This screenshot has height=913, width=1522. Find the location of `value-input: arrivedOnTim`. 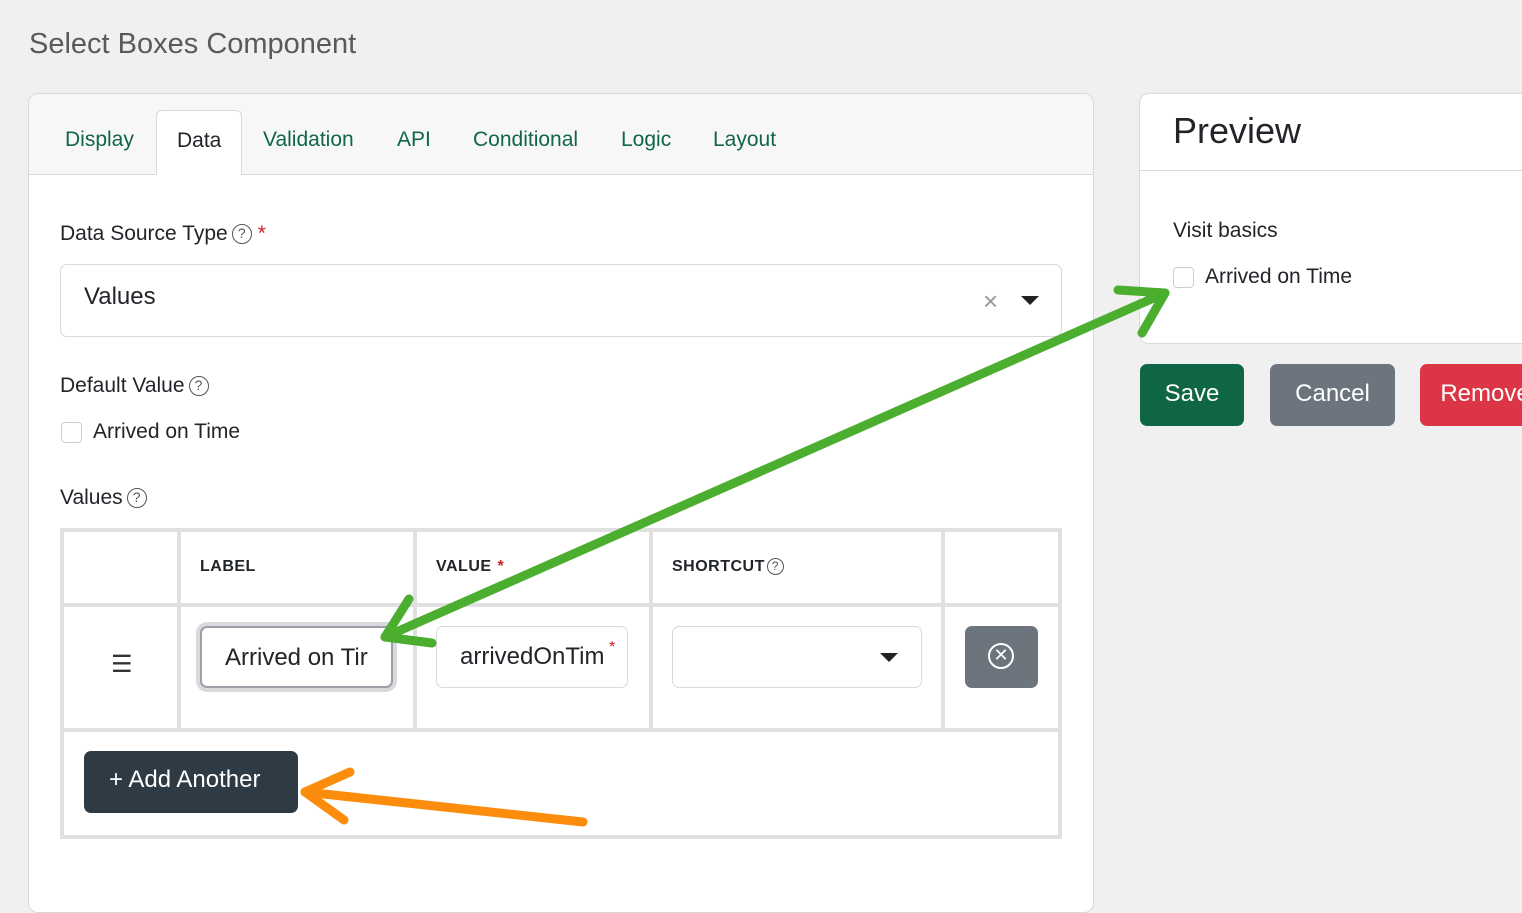

value-input: arrivedOnTim is located at coordinates (532, 657).